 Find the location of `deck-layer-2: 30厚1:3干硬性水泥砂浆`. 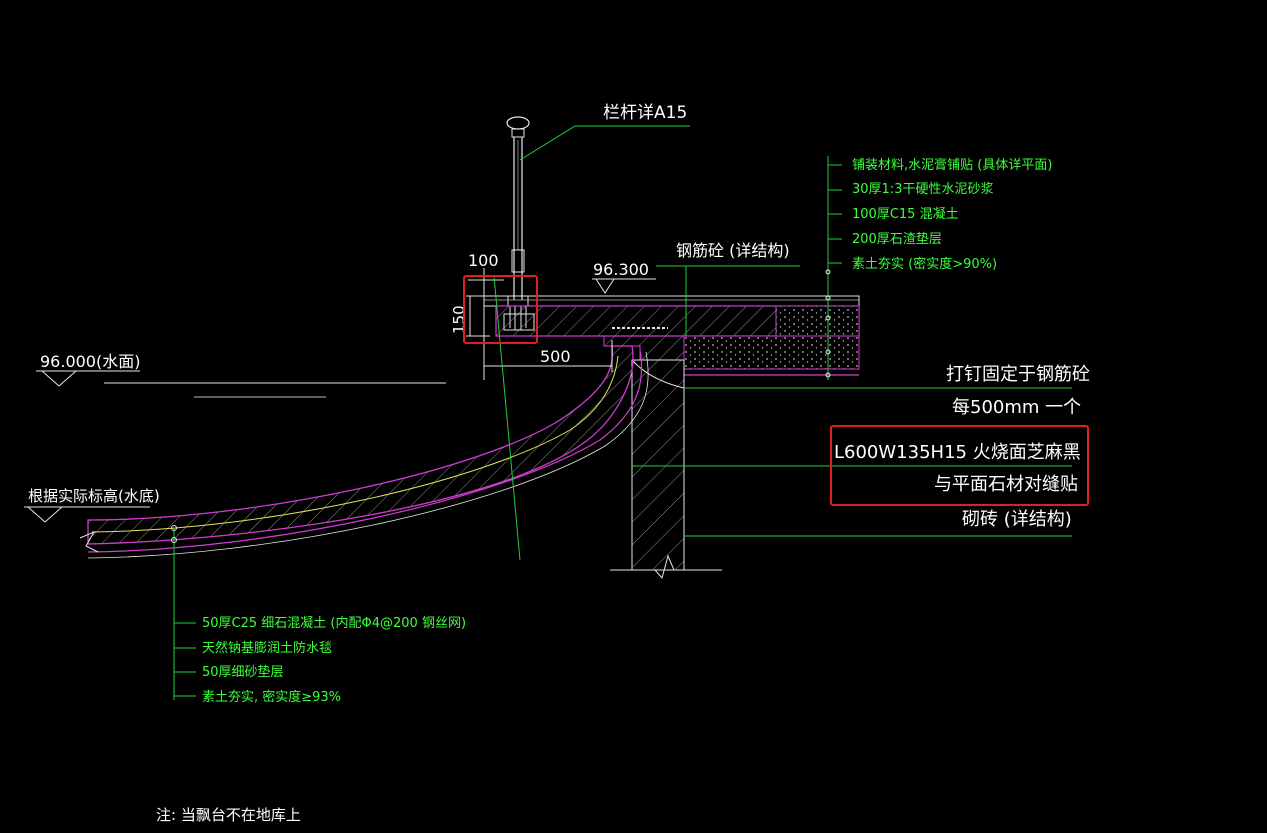

deck-layer-2: 30厚1:3干硬性水泥砂浆 is located at coordinates (922, 189).